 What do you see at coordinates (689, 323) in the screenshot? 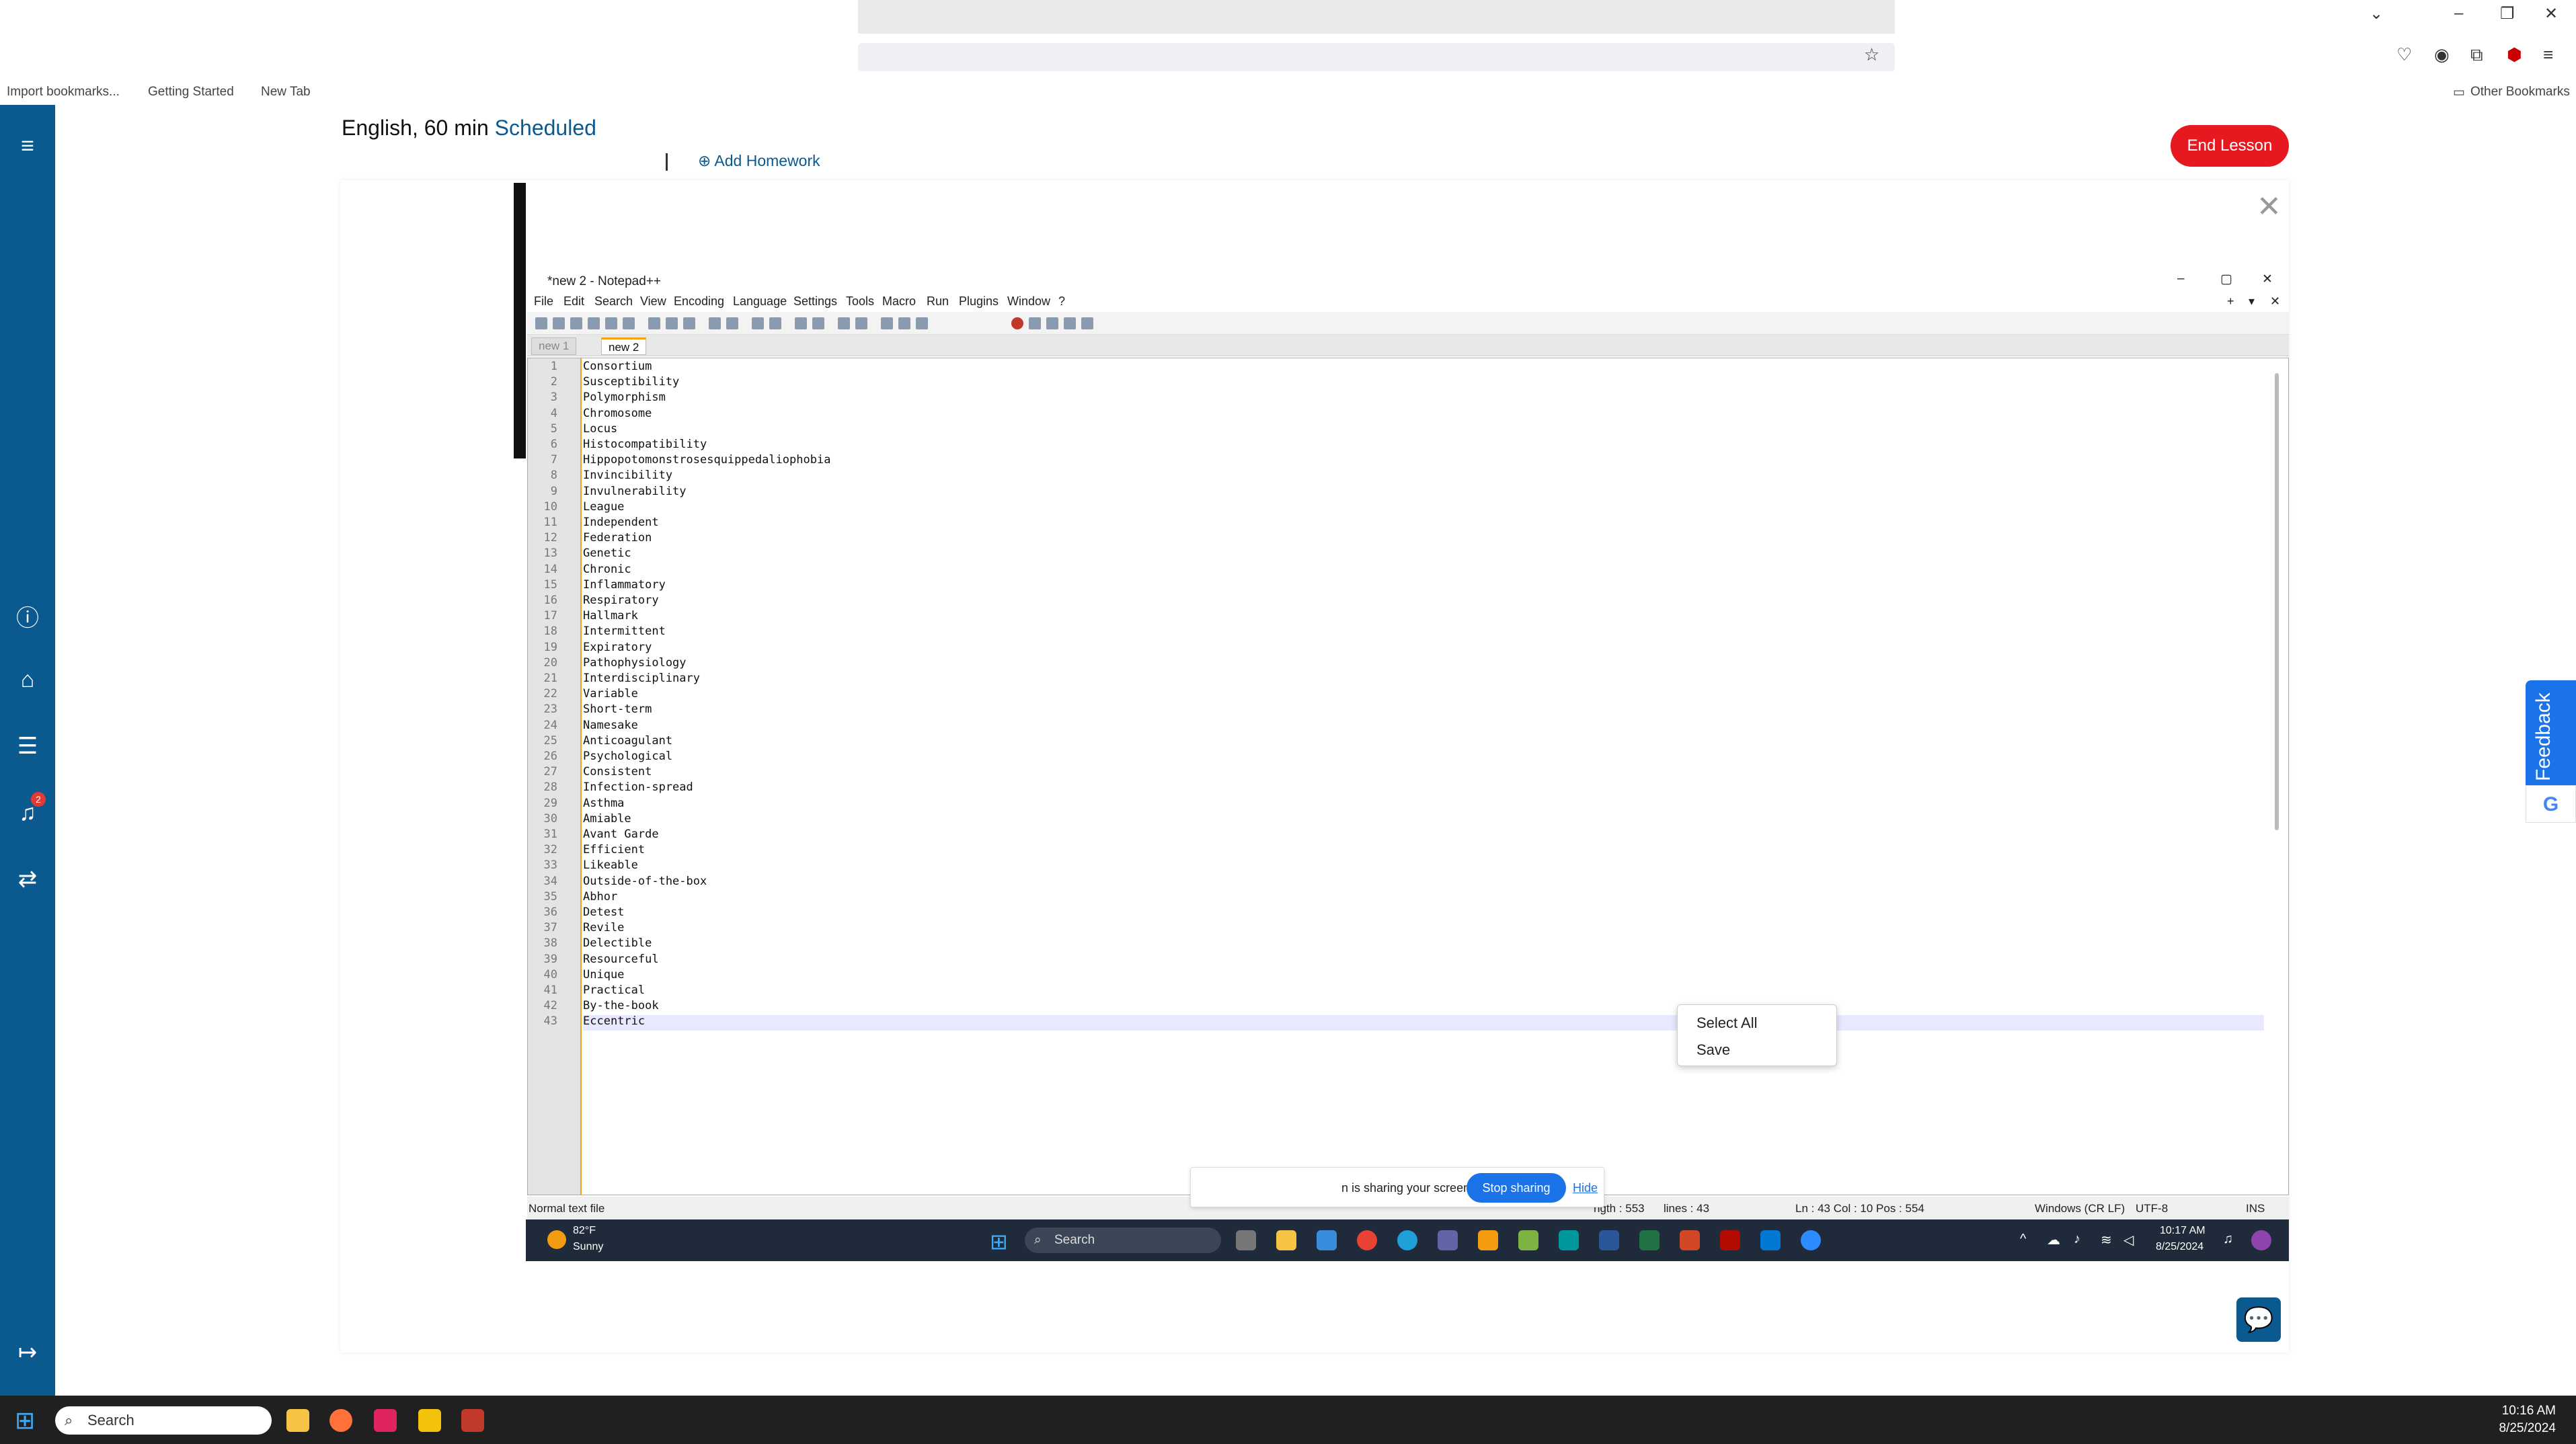
I see `paste-icon` at bounding box center [689, 323].